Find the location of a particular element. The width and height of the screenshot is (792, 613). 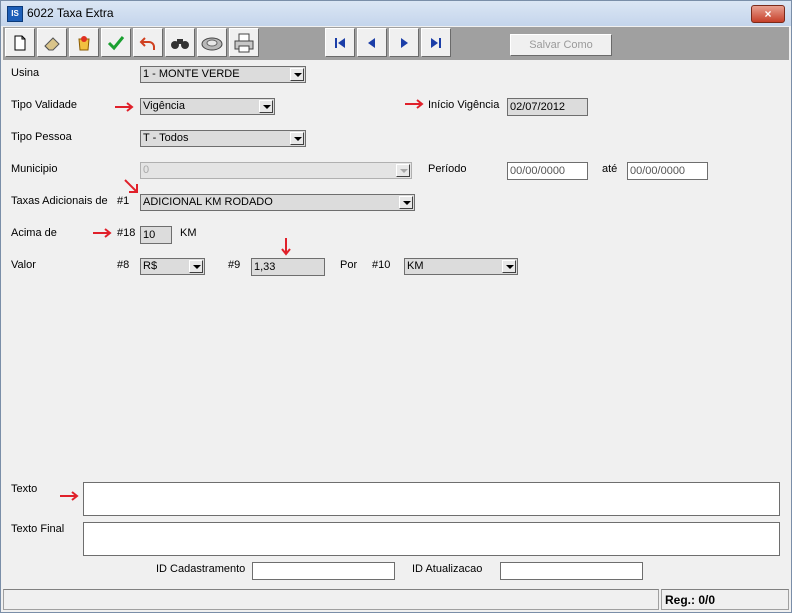

cancel-button is located at coordinates (84, 42).